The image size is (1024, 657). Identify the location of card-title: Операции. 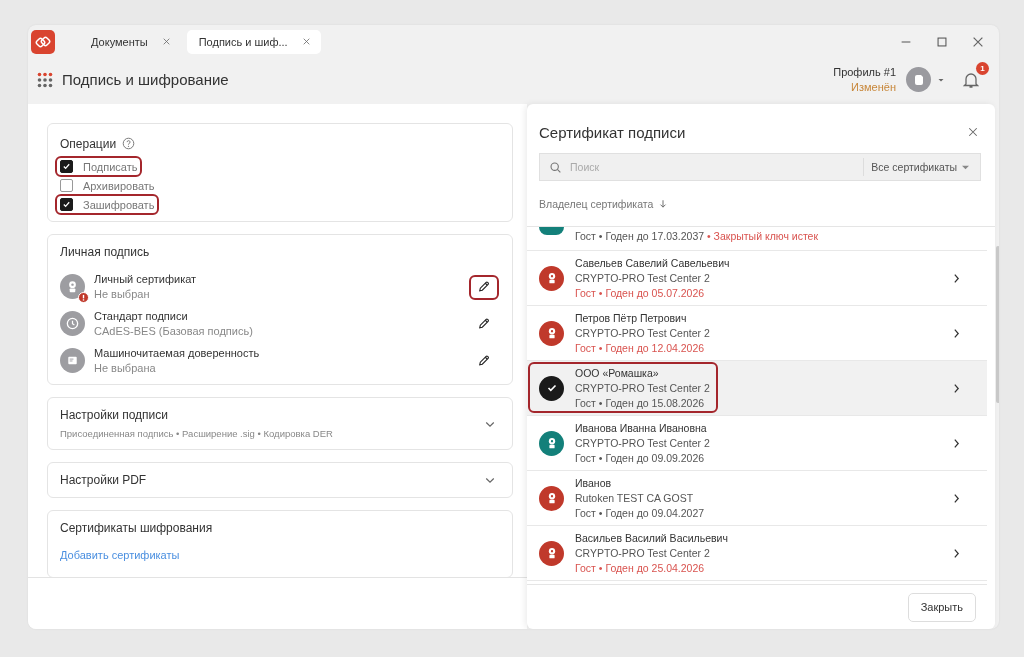
(88, 144).